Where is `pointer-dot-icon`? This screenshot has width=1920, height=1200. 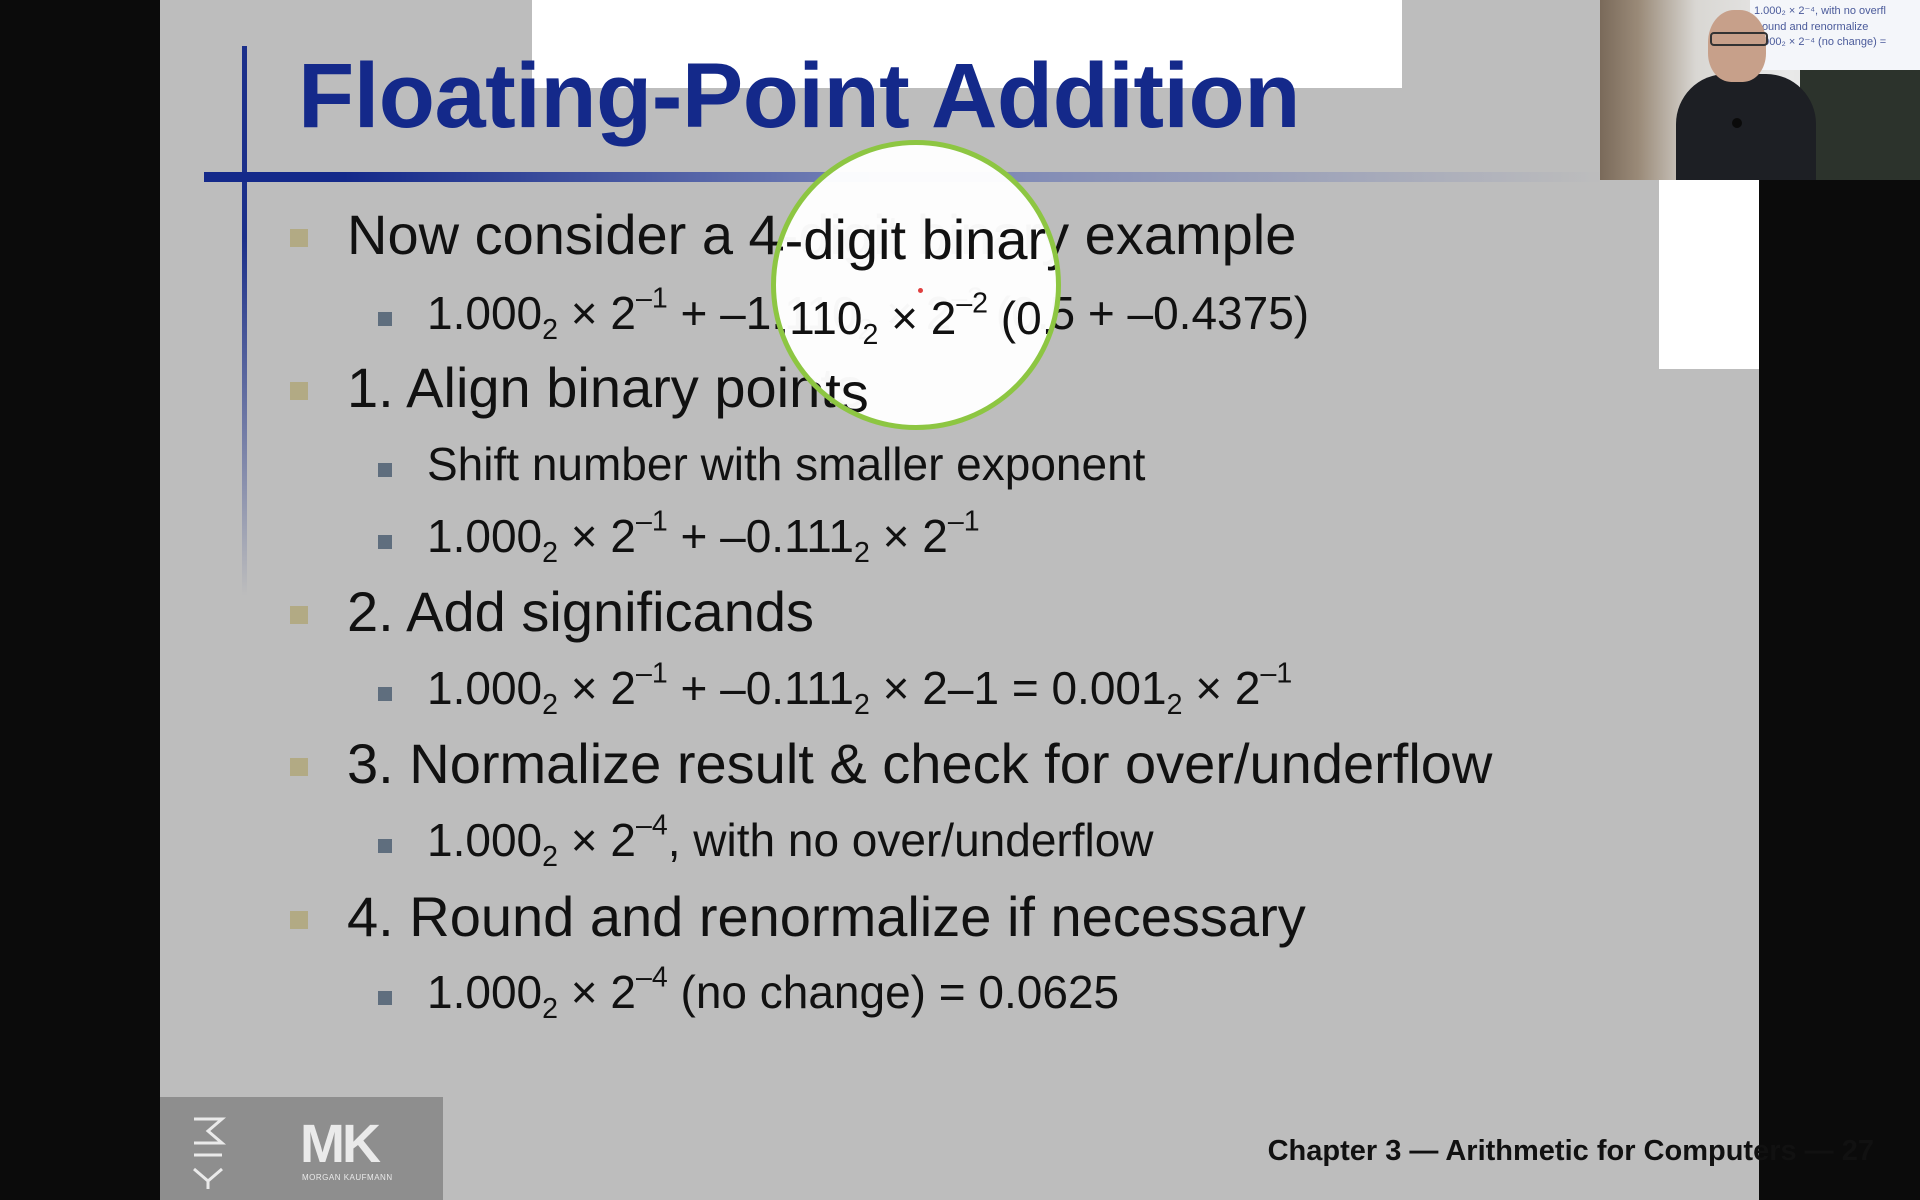 pointer-dot-icon is located at coordinates (920, 290).